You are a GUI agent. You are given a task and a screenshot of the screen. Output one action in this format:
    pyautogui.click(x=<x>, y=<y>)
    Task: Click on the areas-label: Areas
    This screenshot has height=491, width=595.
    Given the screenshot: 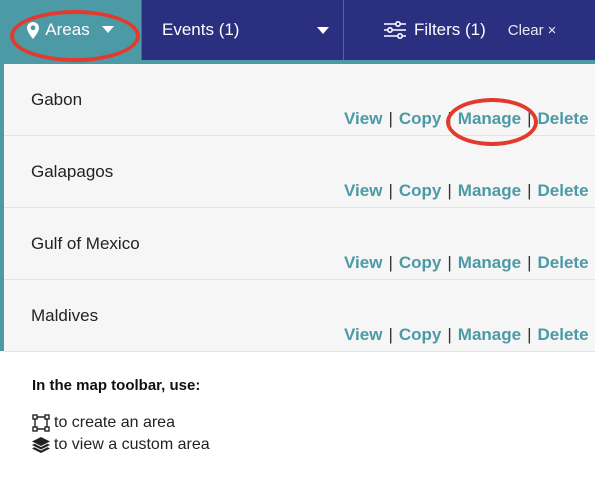 What is the action you would take?
    pyautogui.click(x=67, y=29)
    